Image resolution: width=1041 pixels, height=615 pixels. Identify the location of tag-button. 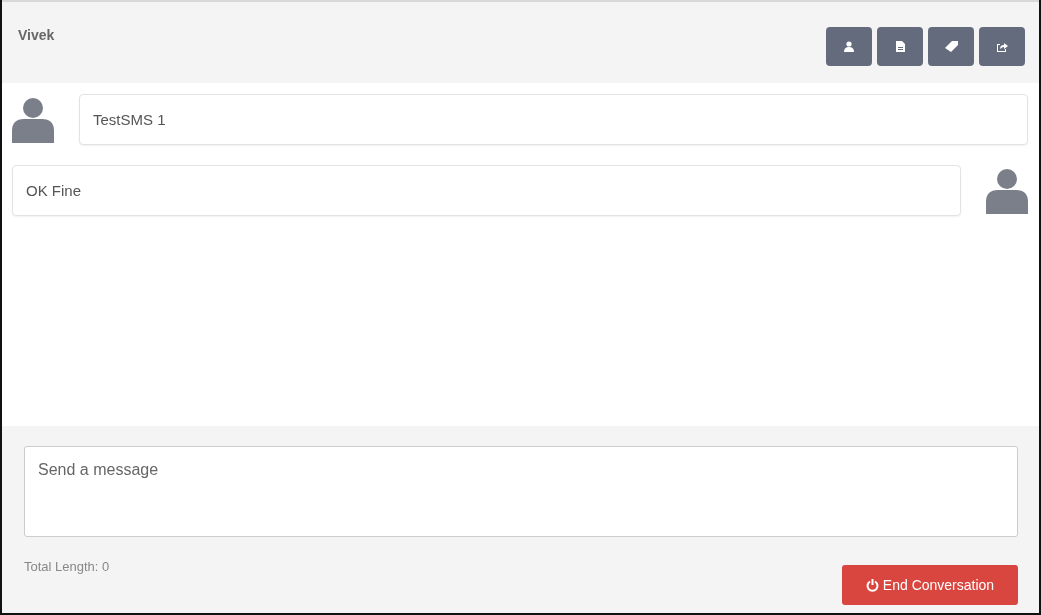
(951, 46).